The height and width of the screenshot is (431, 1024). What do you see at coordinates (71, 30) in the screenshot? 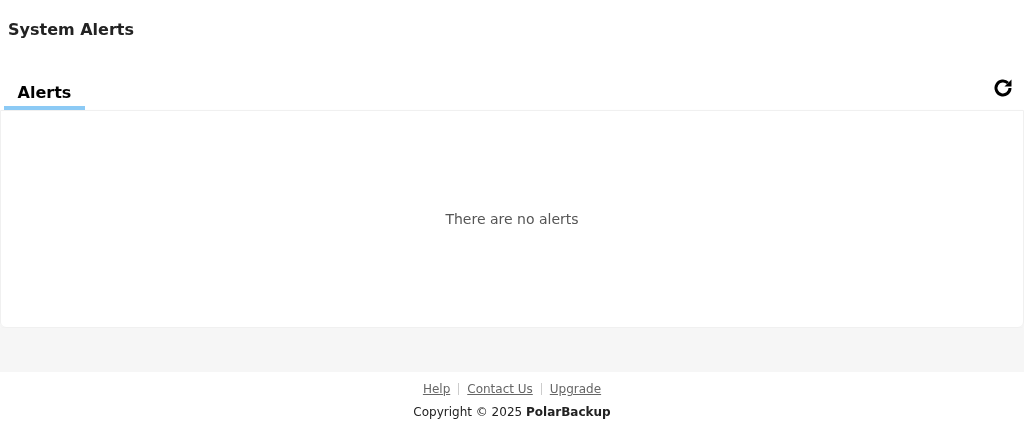
I see `page-title: System Alerts` at bounding box center [71, 30].